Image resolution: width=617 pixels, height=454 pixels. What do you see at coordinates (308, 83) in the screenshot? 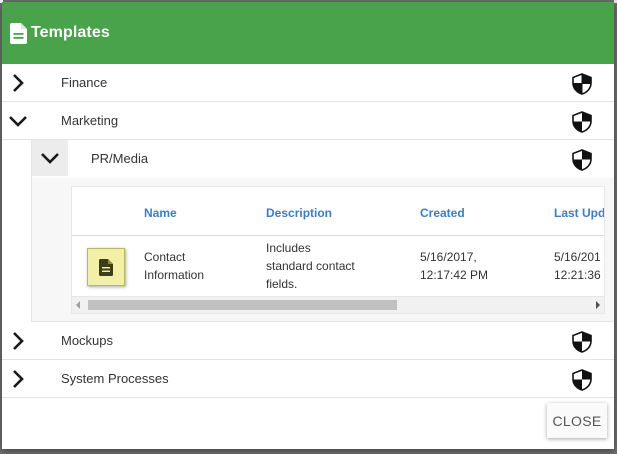
I see `tree-item-finance: Finance` at bounding box center [308, 83].